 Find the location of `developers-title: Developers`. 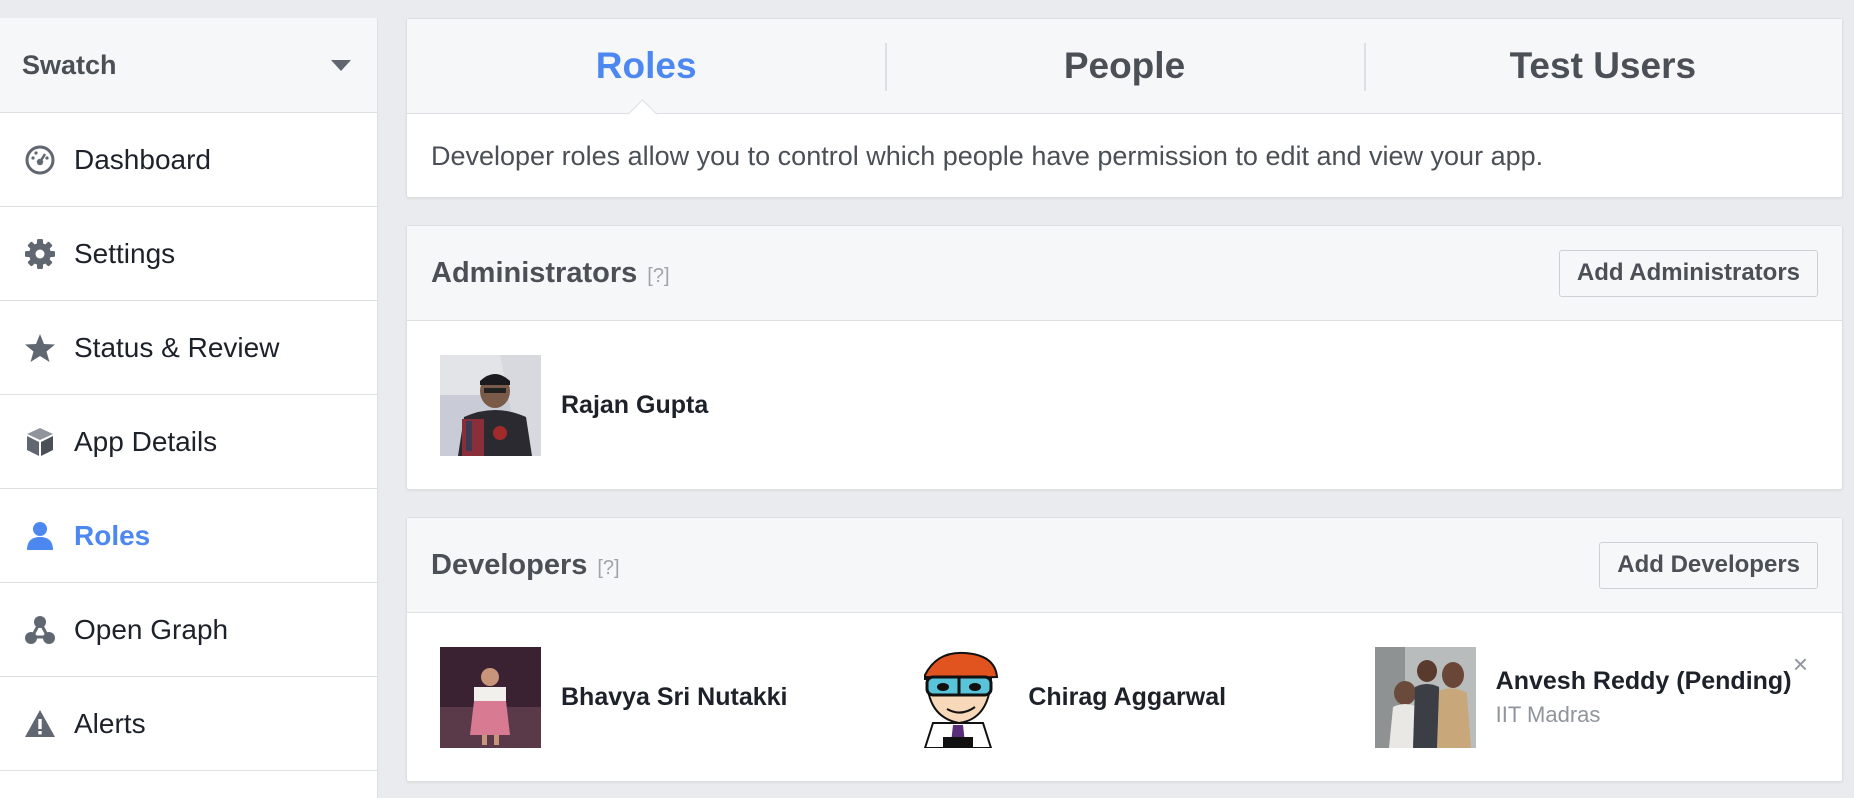

developers-title: Developers is located at coordinates (509, 564).